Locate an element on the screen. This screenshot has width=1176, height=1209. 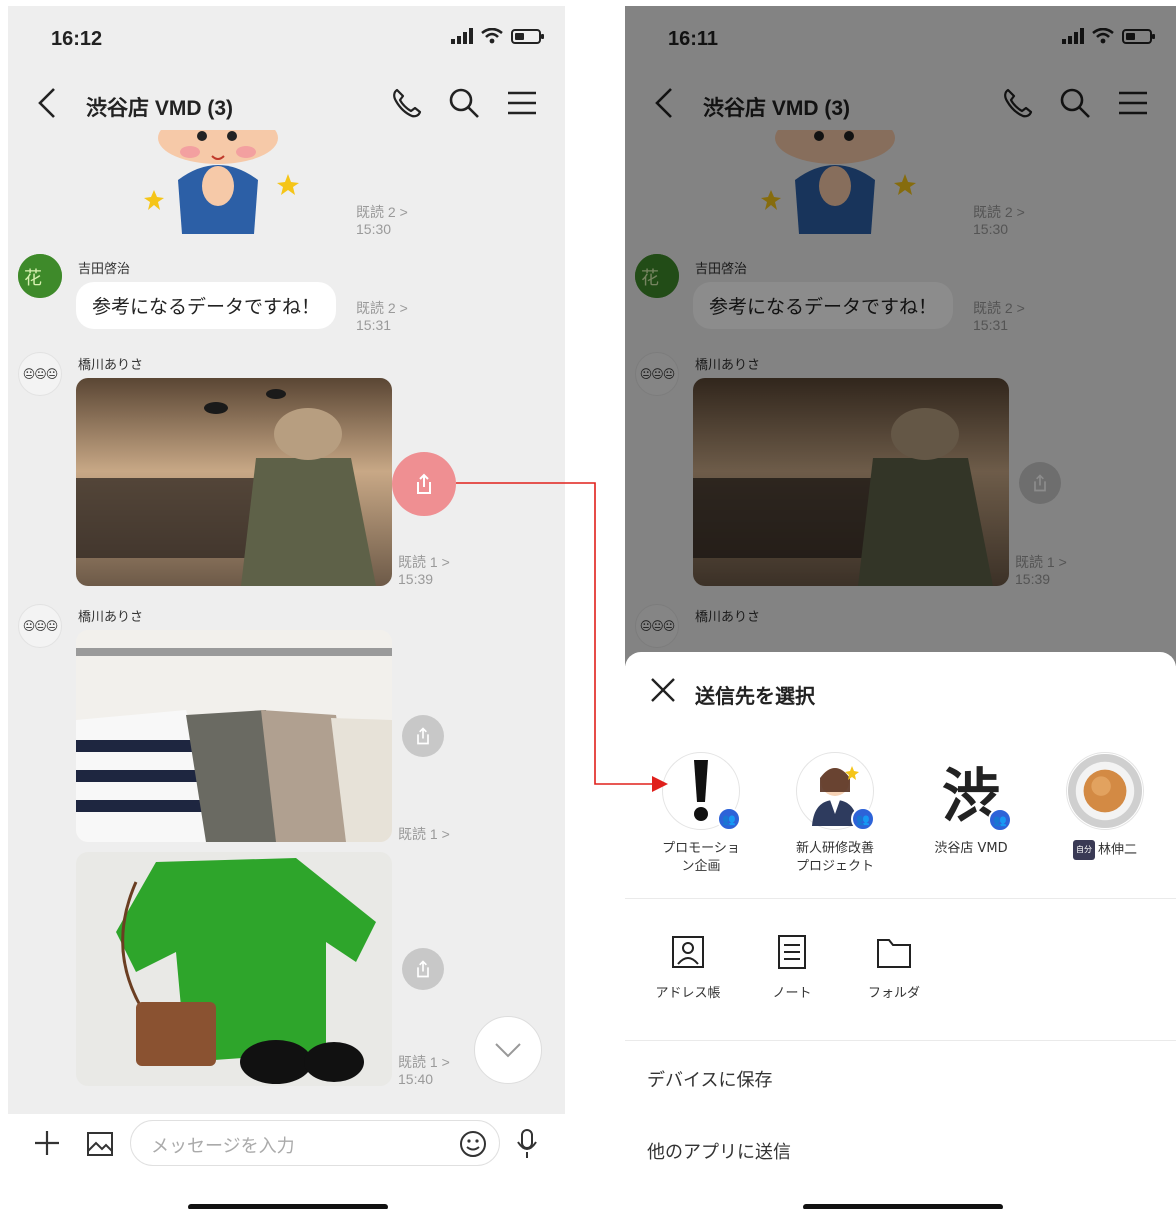
timestamp: 15:30 is located at coordinates (374, 229).